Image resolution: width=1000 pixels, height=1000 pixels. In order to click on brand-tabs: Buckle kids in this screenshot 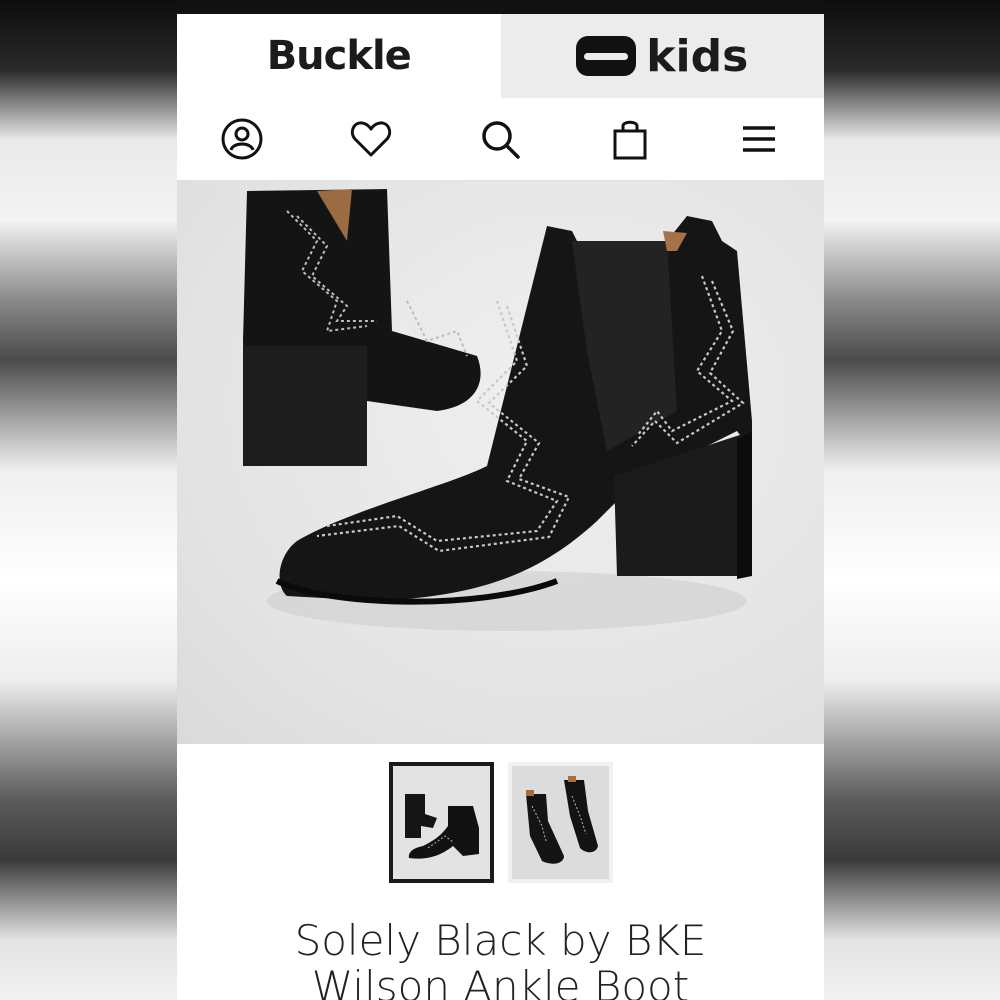, I will do `click(500, 56)`.